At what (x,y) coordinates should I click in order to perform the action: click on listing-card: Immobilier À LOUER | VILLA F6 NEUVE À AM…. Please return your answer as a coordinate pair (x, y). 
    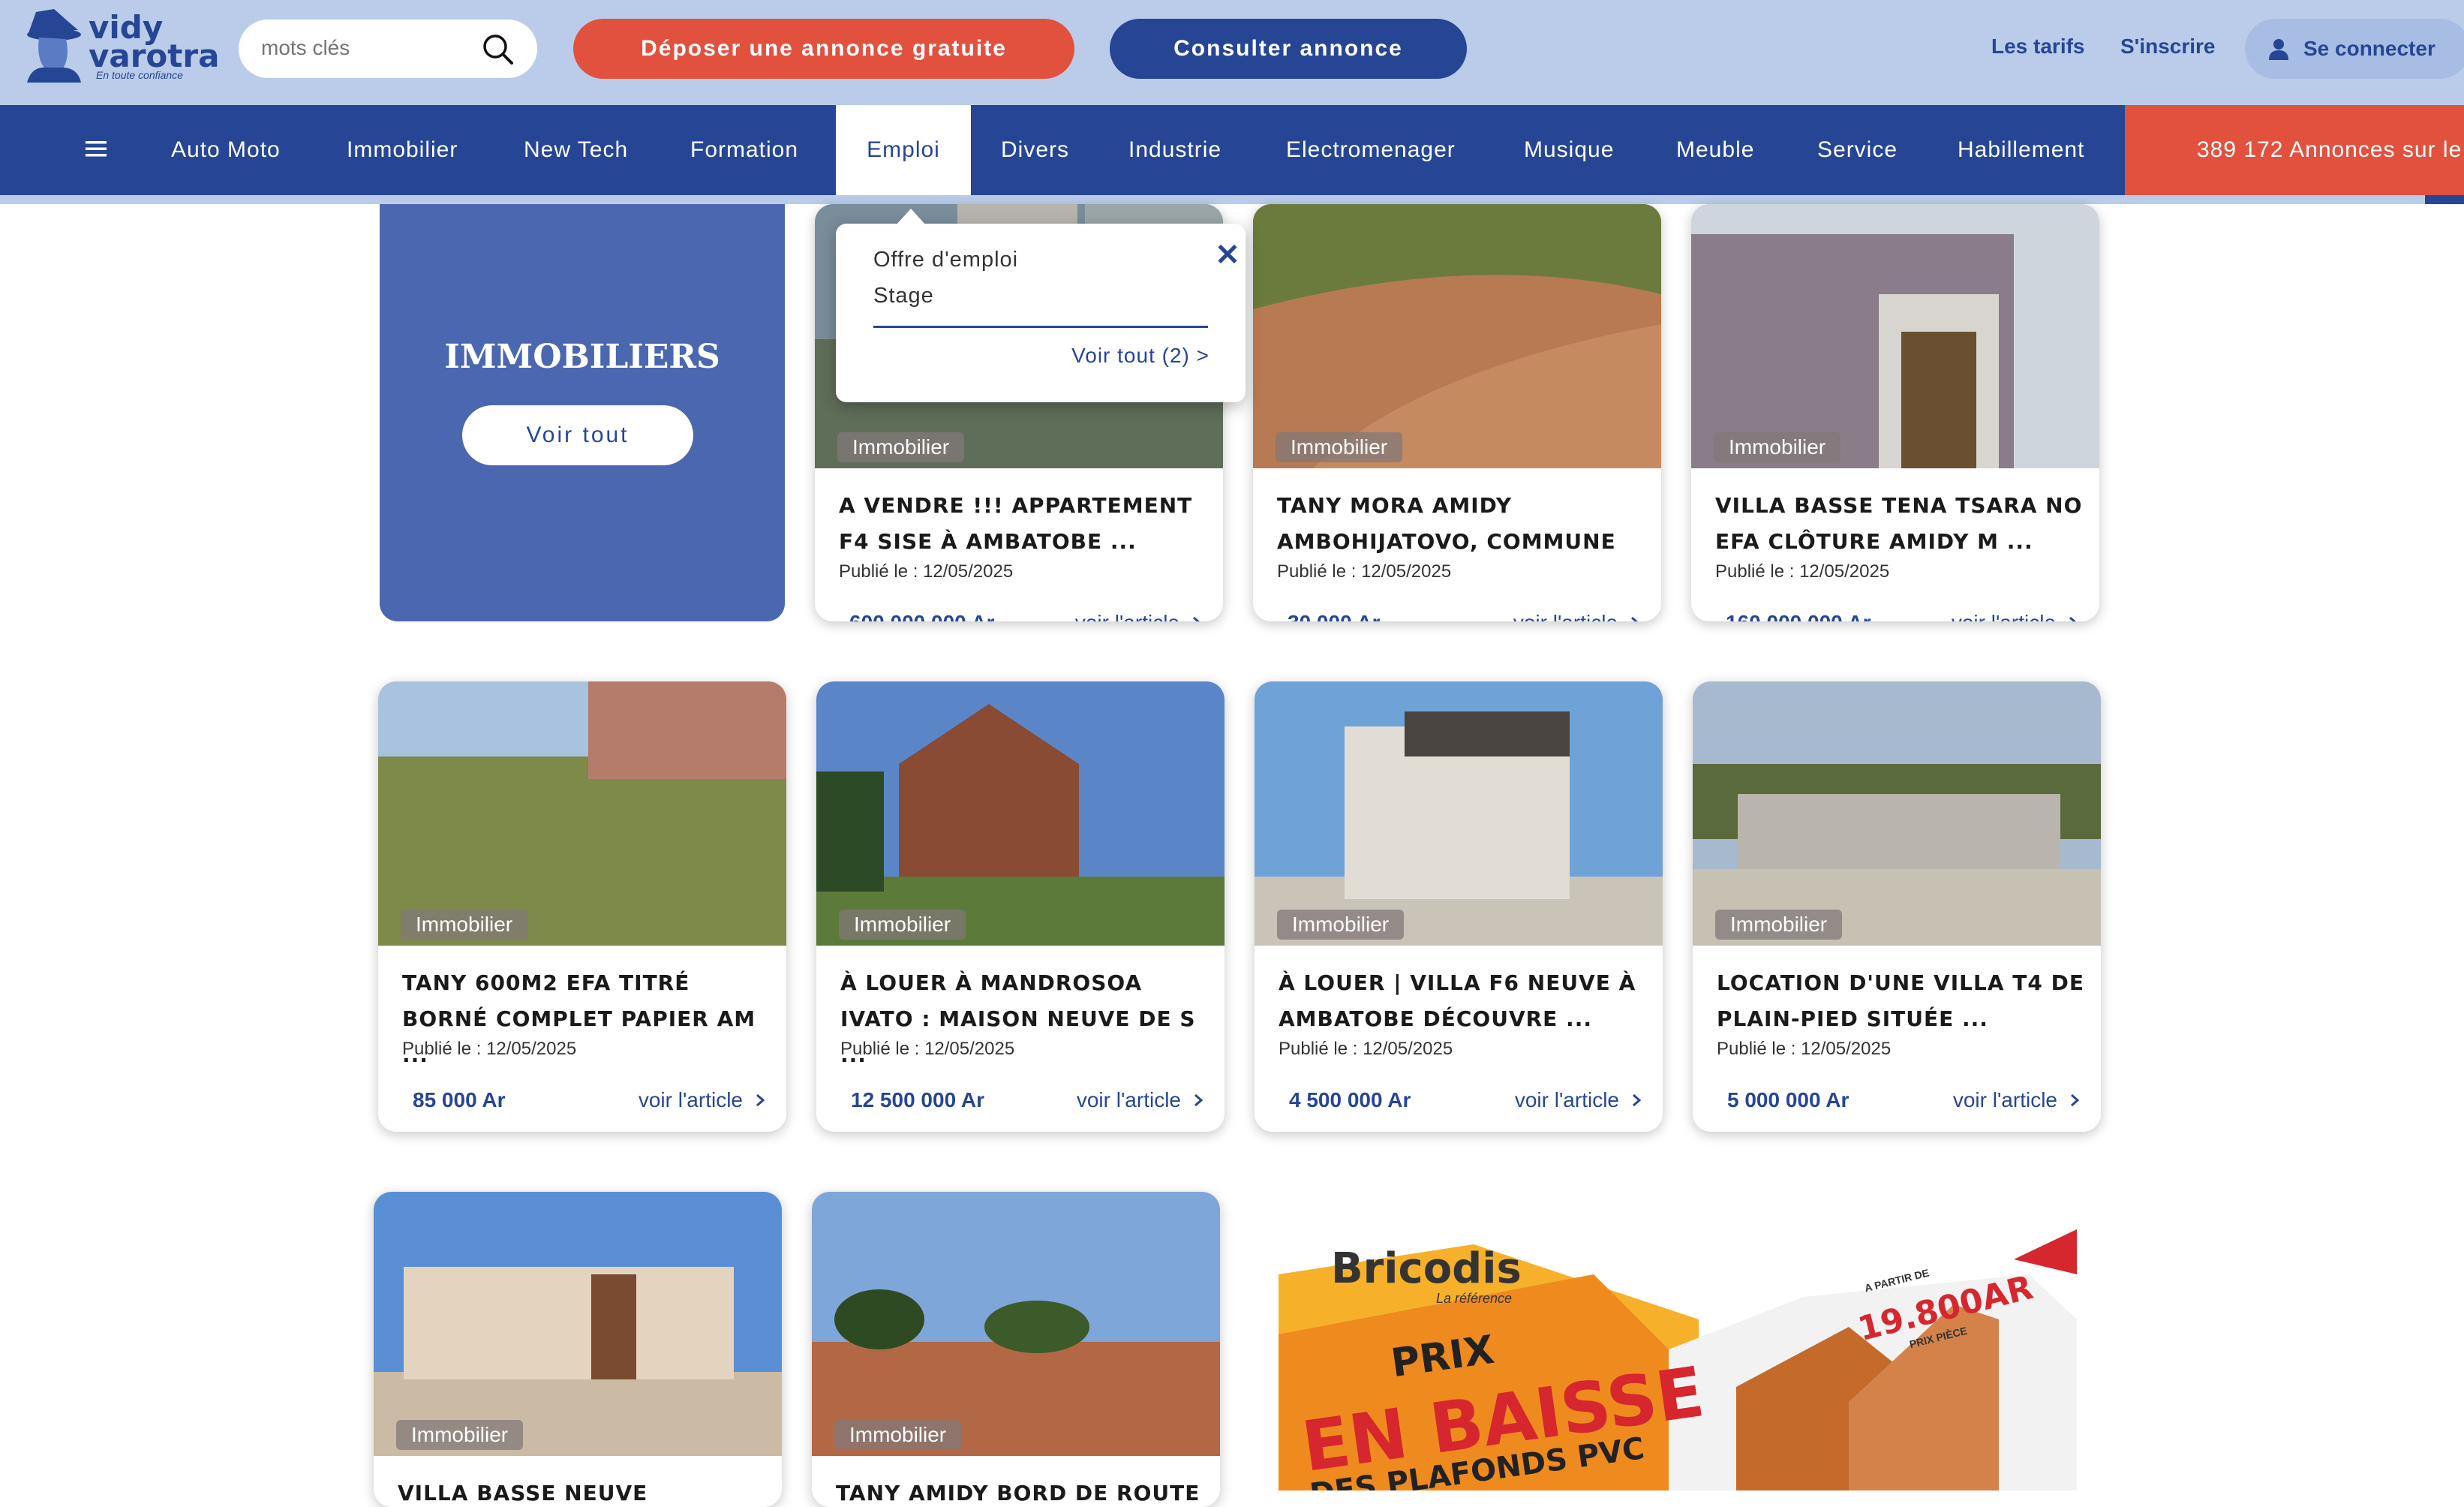
    Looking at the image, I should click on (1459, 906).